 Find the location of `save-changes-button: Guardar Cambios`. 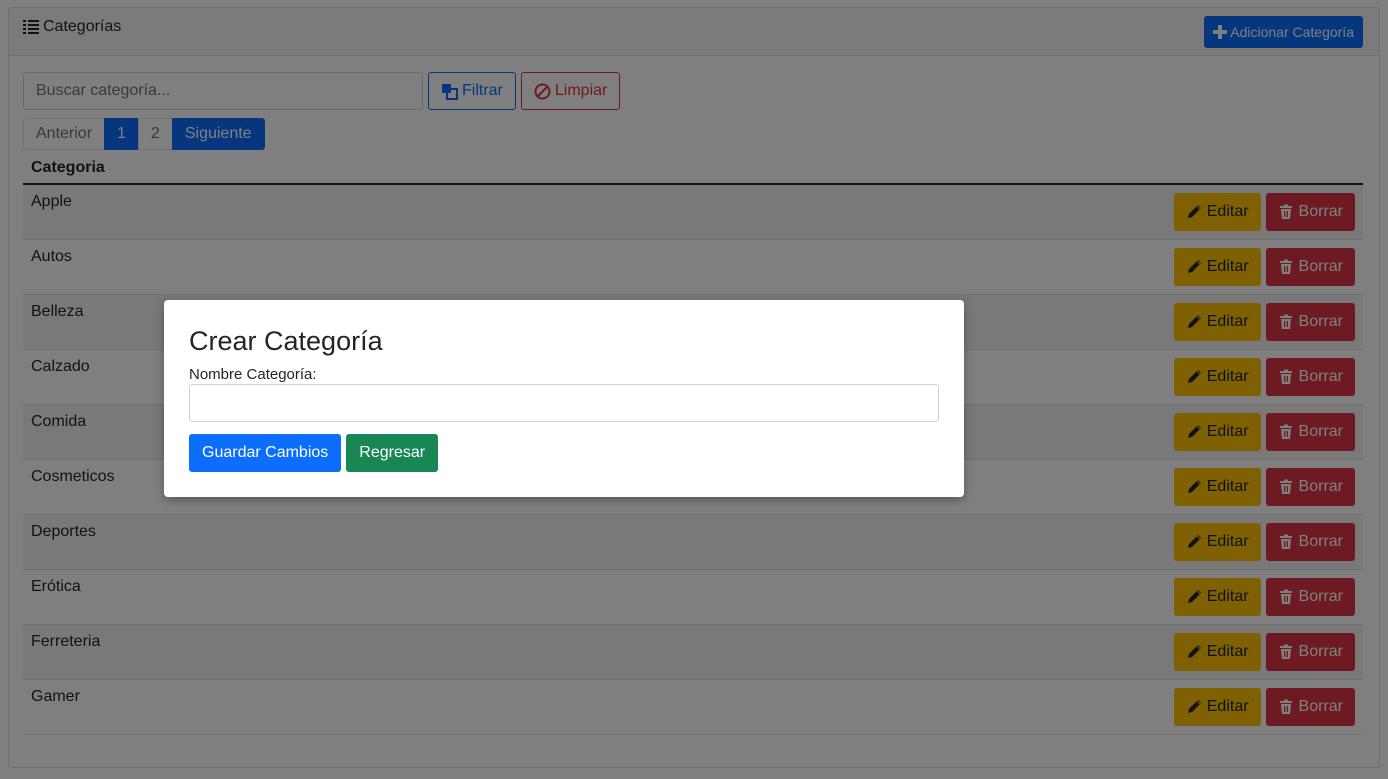

save-changes-button: Guardar Cambios is located at coordinates (265, 453).